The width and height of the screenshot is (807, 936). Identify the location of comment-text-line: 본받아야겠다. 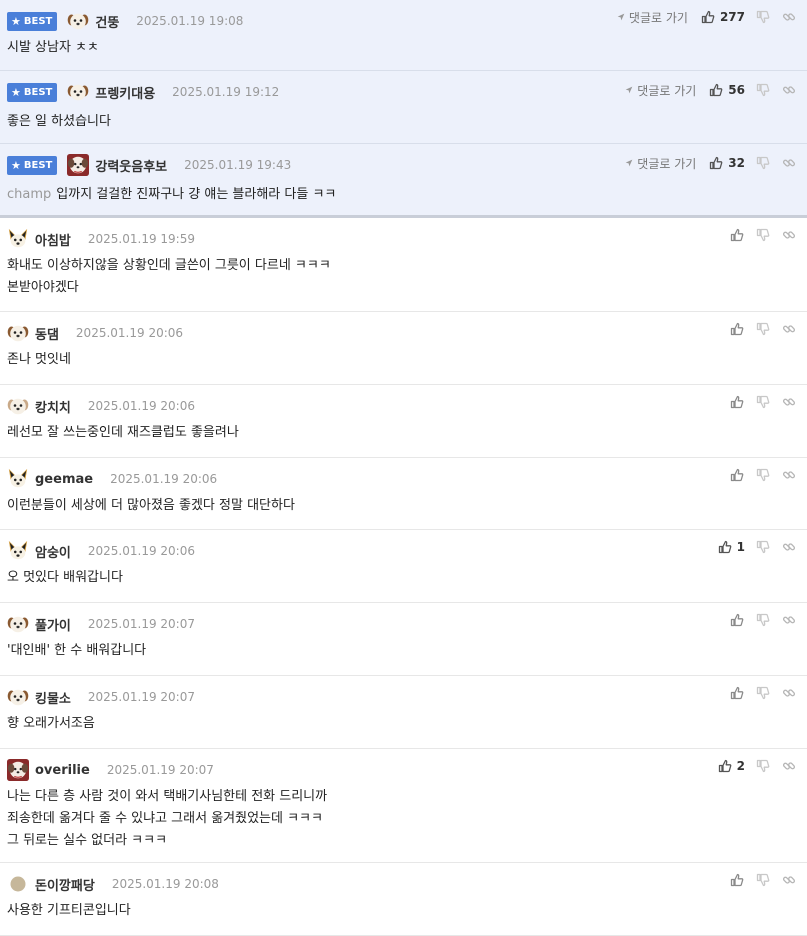
(169, 288).